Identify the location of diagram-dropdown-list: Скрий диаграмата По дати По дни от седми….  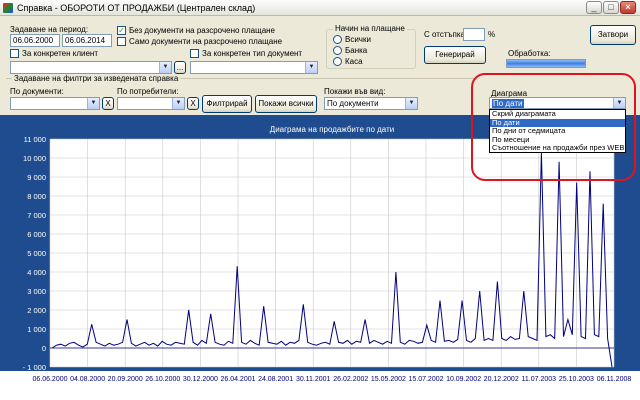
(557, 131).